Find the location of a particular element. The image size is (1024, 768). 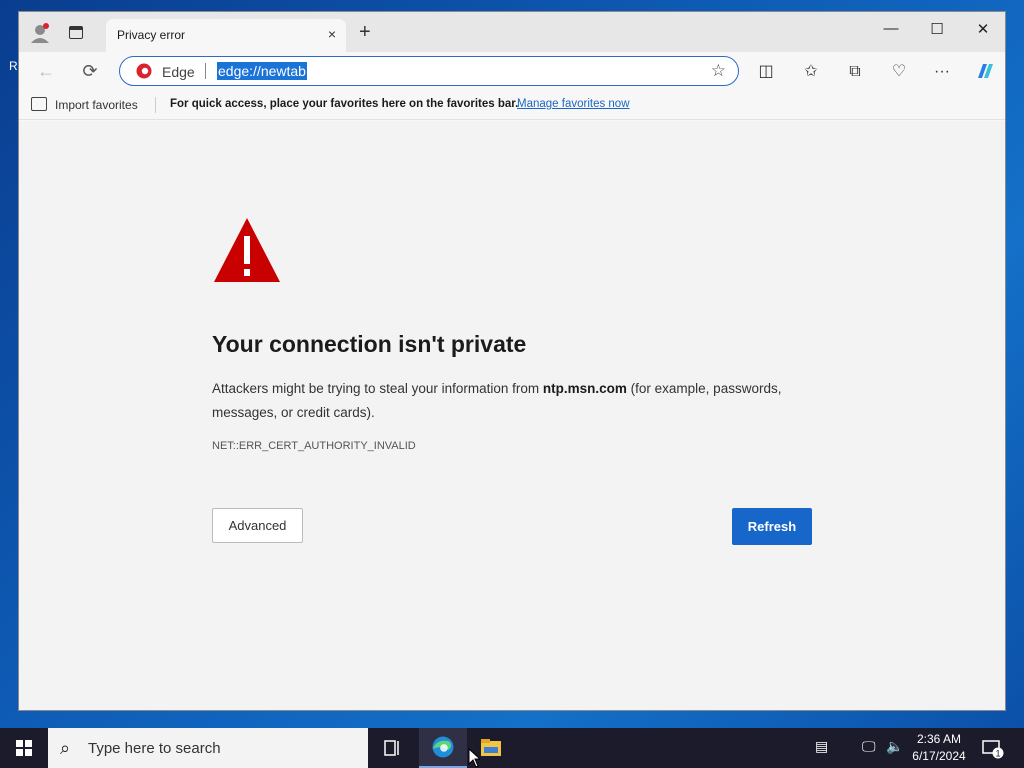

import-favorites-icon is located at coordinates (39, 104).